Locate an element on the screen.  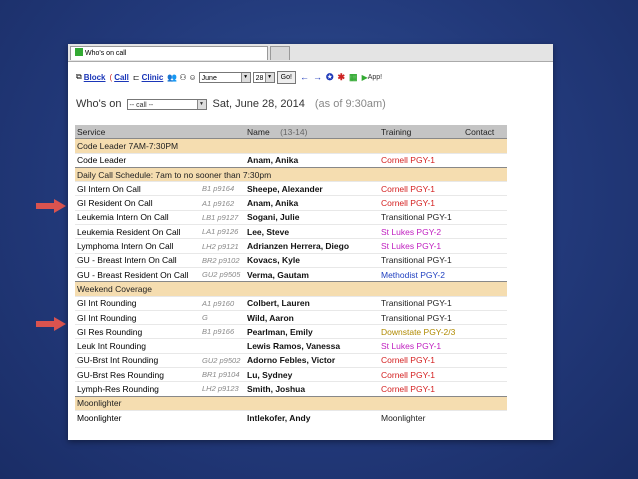
call-link: Call is located at coordinates (121, 77).